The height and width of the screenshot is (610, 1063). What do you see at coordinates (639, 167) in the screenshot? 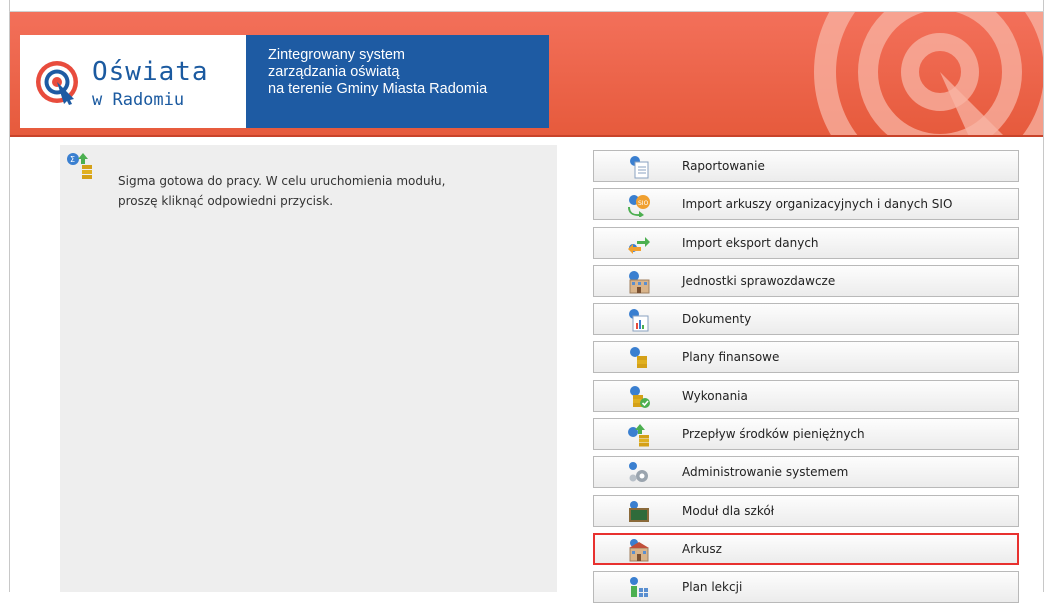
I see `report-icon` at bounding box center [639, 167].